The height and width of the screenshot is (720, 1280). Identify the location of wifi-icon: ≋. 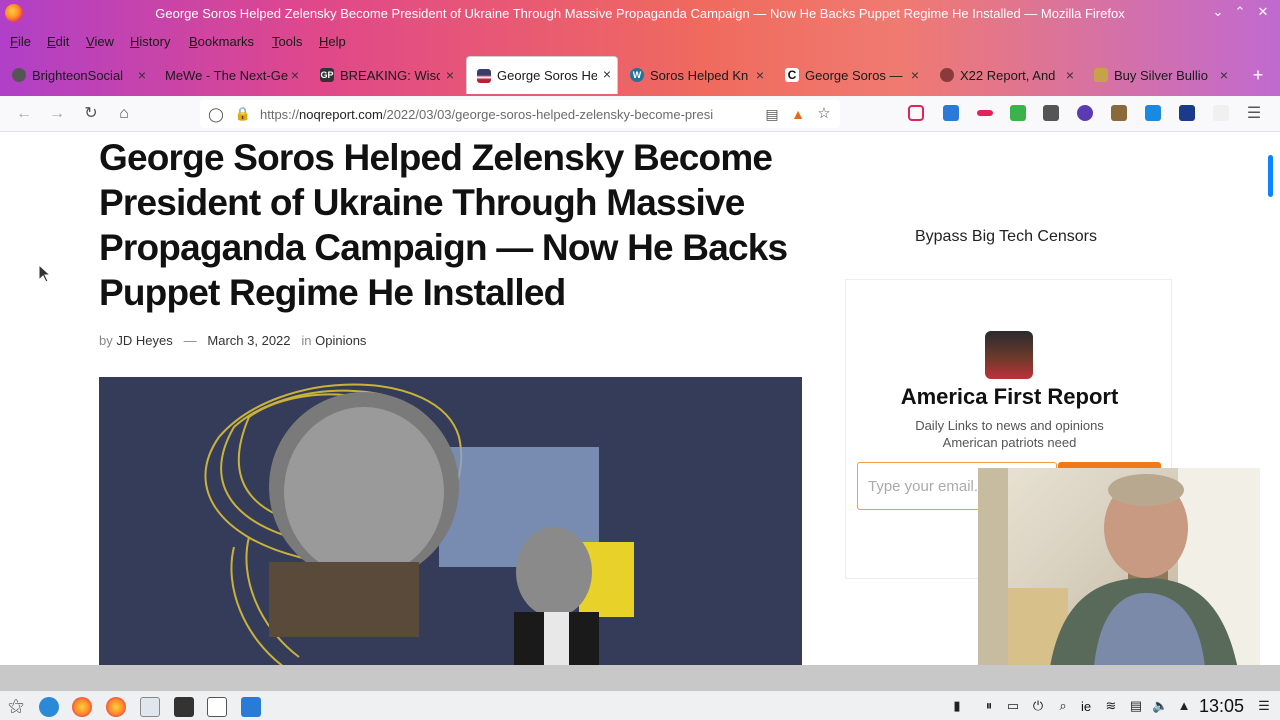
(1111, 706).